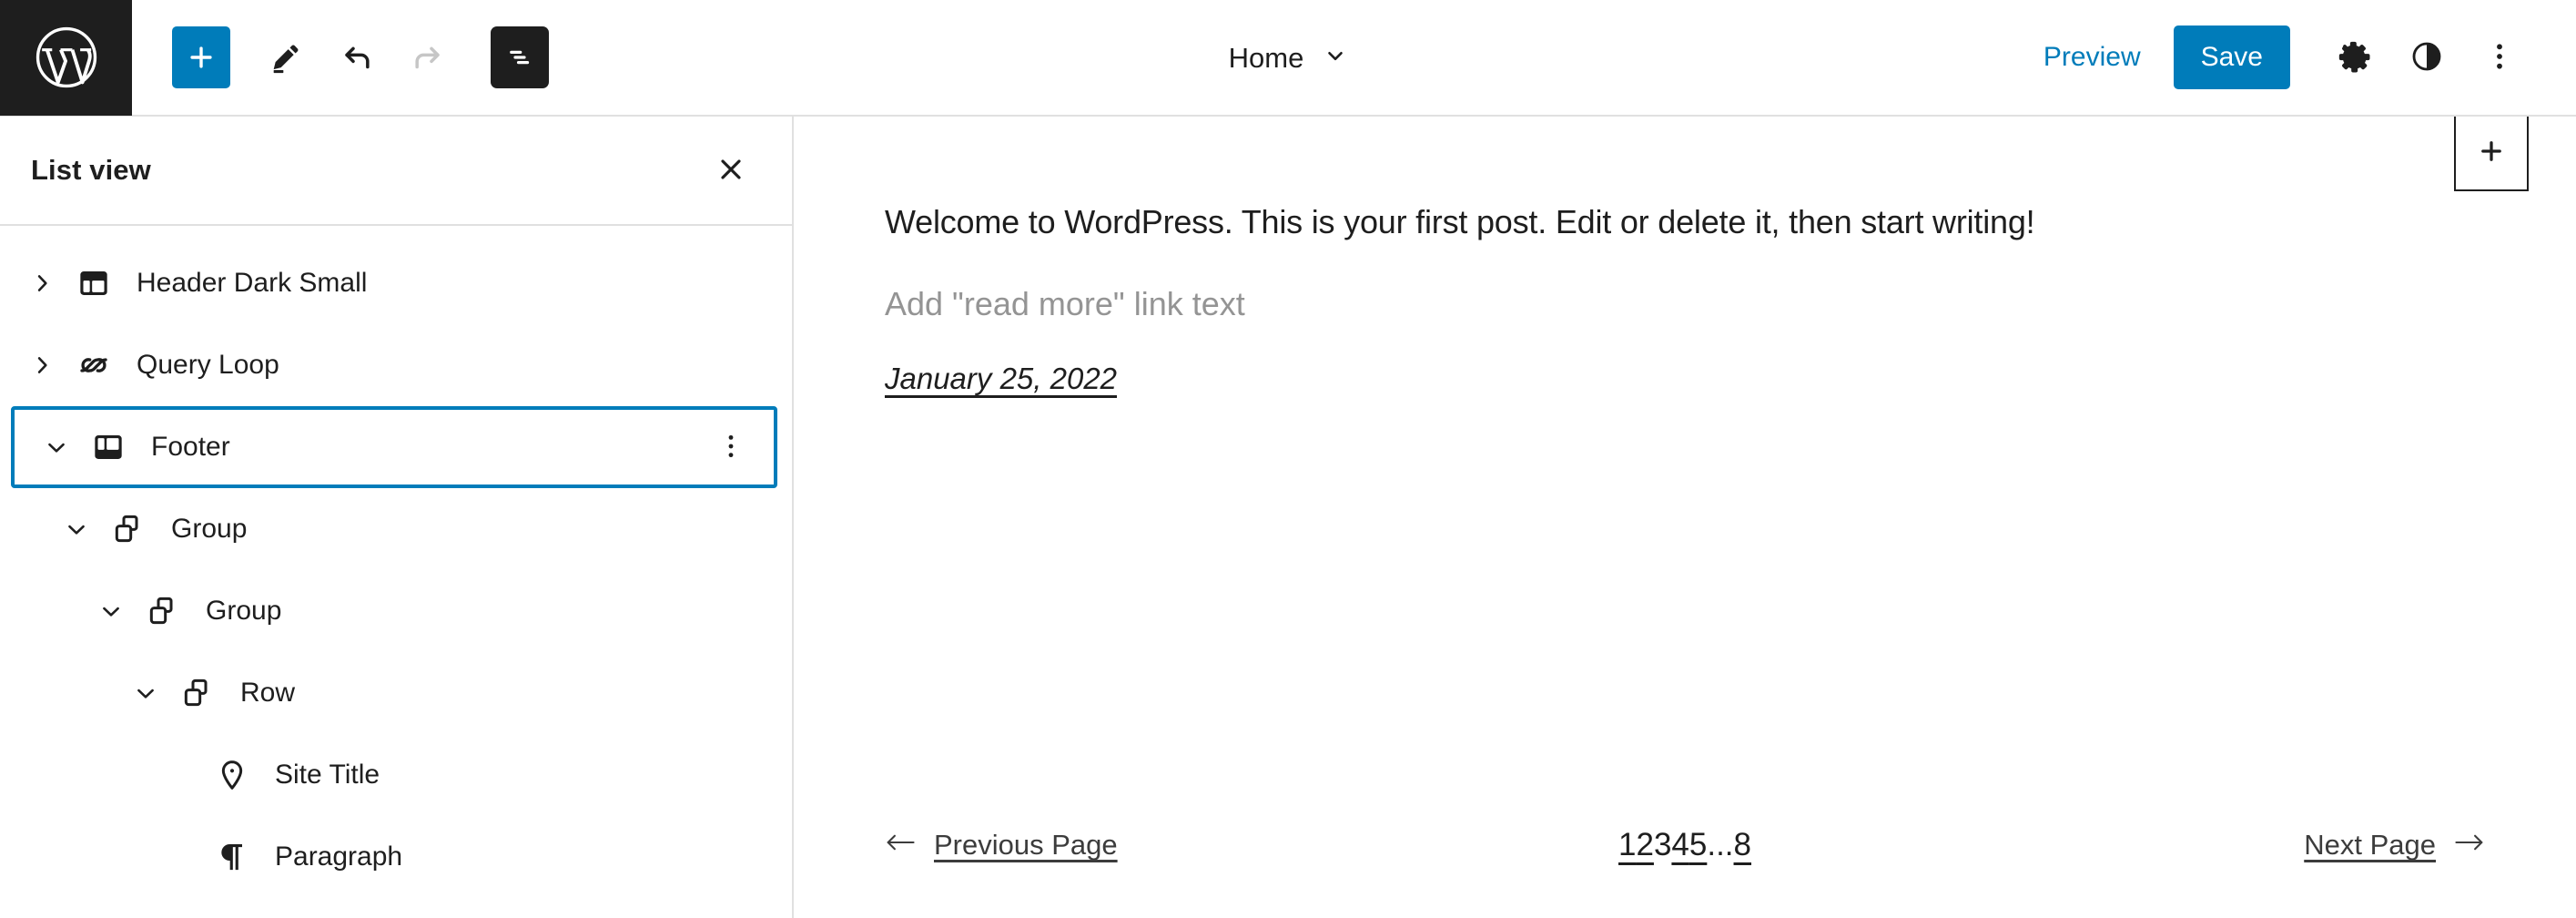  I want to click on block-options-button, so click(731, 448).